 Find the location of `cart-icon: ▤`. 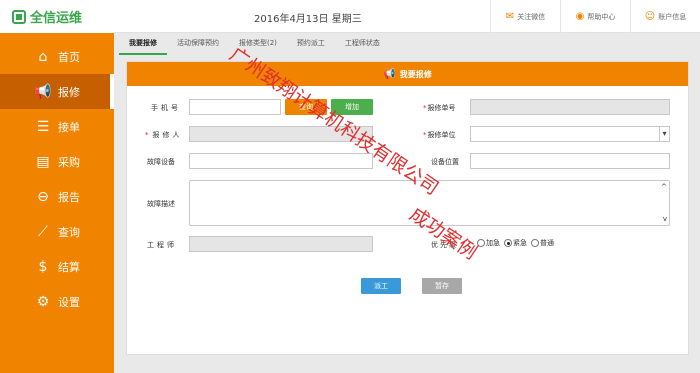

cart-icon: ▤ is located at coordinates (43, 161).